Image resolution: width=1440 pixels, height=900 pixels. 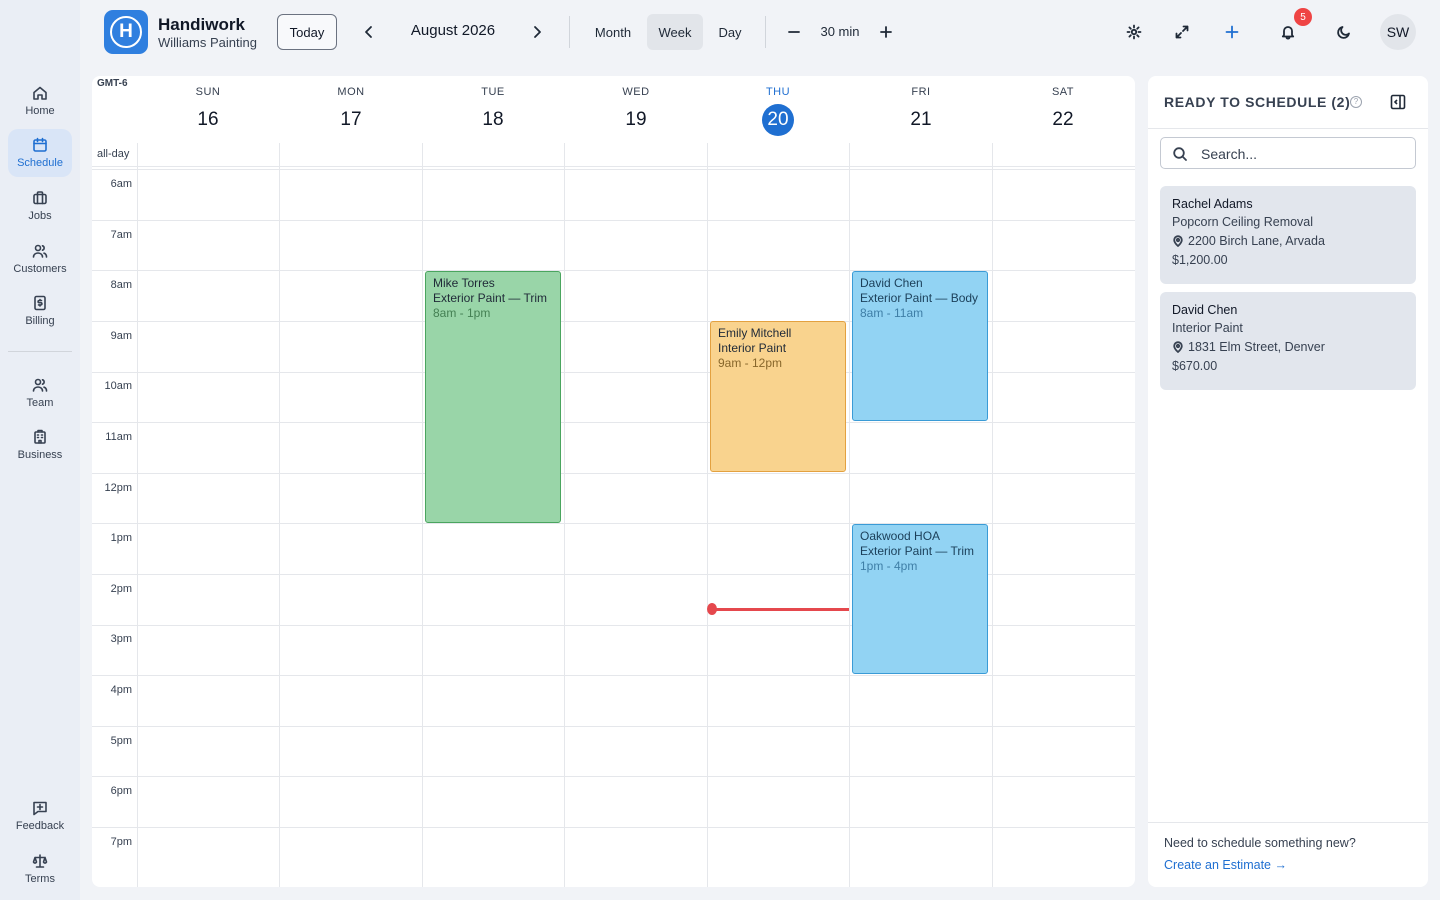 What do you see at coordinates (889, 566) in the screenshot?
I see `event-time: 1pm - 4pm` at bounding box center [889, 566].